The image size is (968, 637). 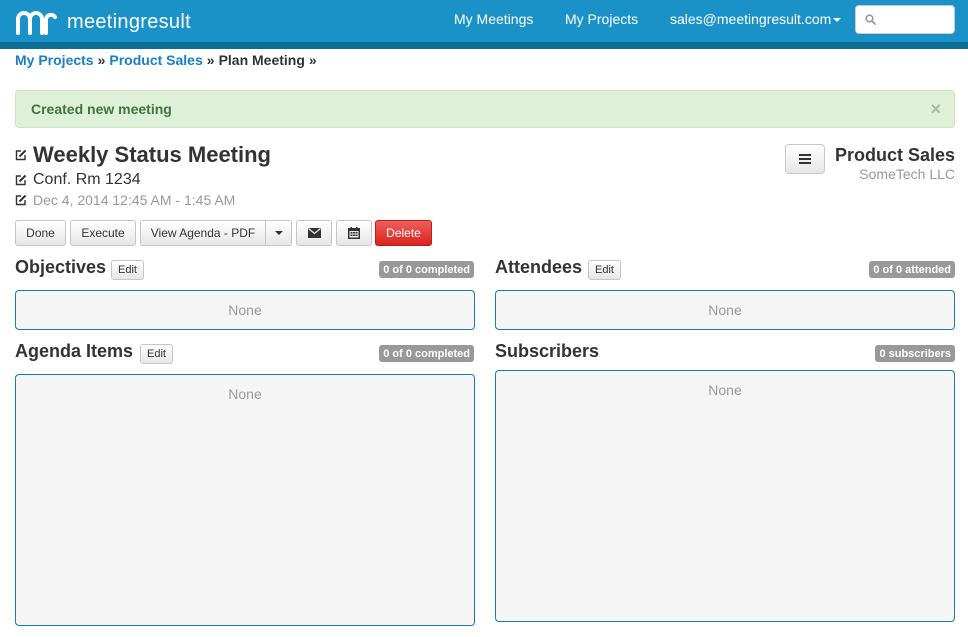 What do you see at coordinates (493, 19) in the screenshot?
I see `nav-my-meetings: My Meetings` at bounding box center [493, 19].